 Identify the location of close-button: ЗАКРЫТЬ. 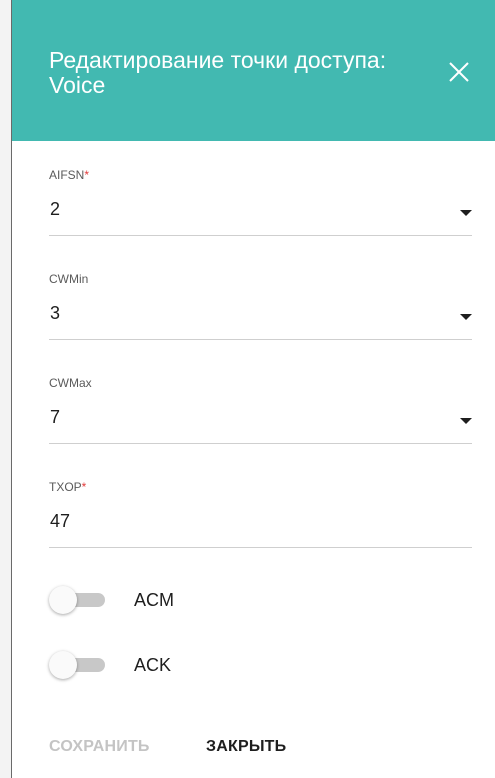
(246, 747).